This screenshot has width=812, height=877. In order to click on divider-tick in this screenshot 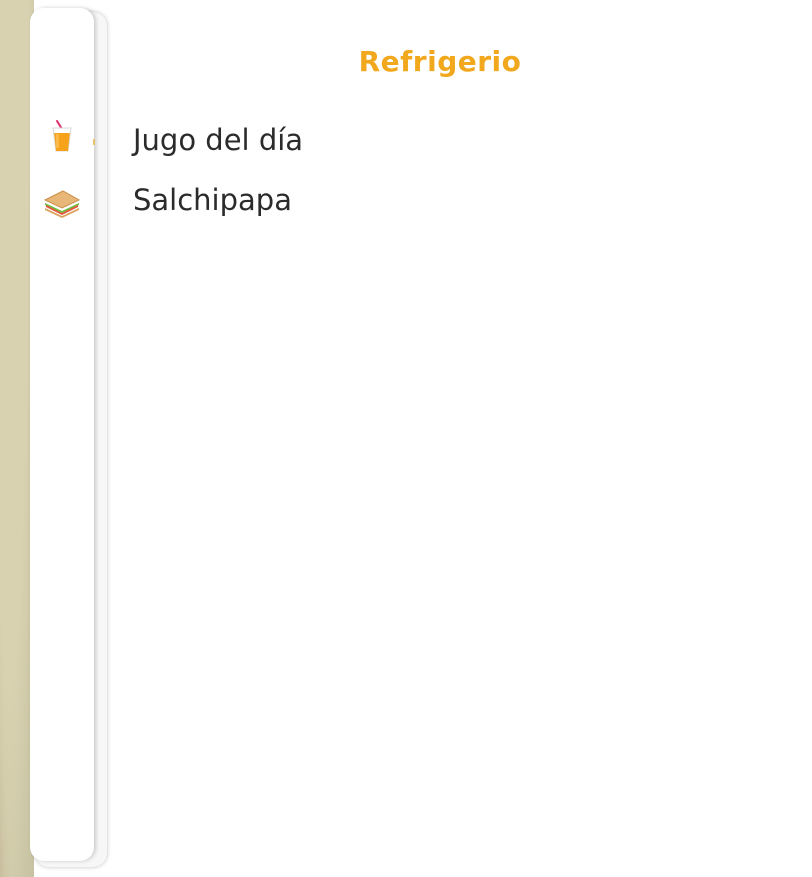, I will do `click(94, 142)`.